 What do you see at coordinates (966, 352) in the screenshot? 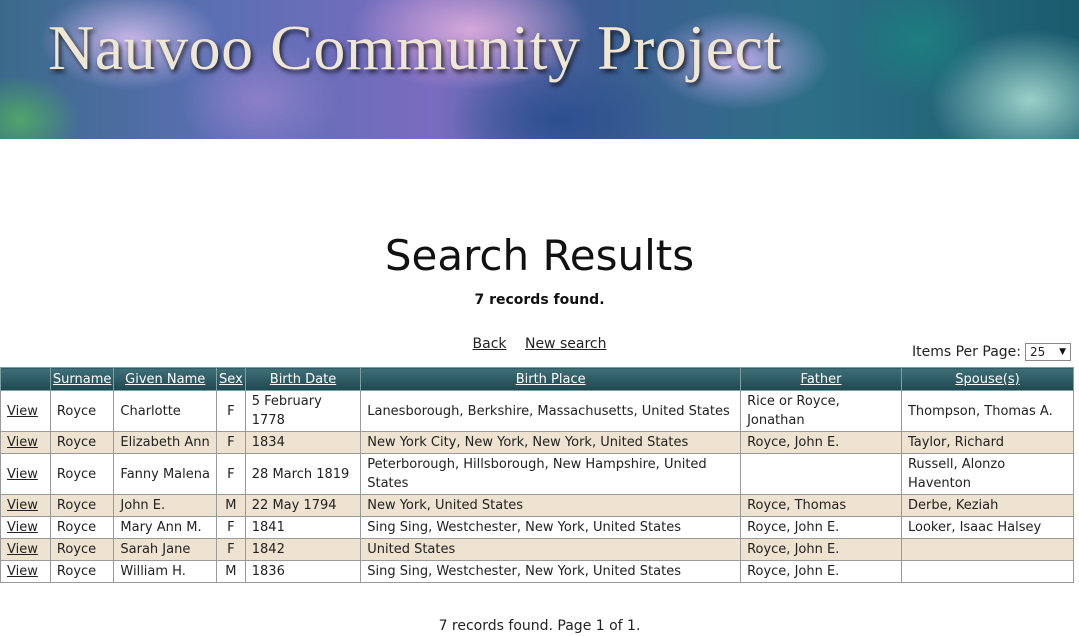
I see `items-per-page-label: Items Per Page:` at bounding box center [966, 352].